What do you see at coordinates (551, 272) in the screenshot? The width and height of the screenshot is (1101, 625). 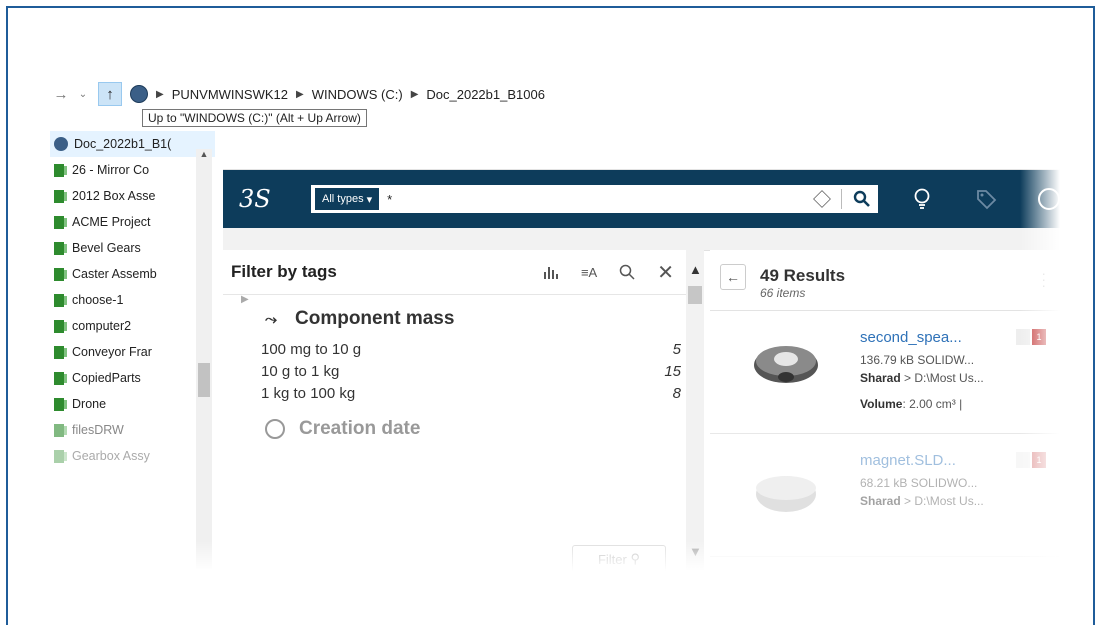 I see `bar-chart-icon` at bounding box center [551, 272].